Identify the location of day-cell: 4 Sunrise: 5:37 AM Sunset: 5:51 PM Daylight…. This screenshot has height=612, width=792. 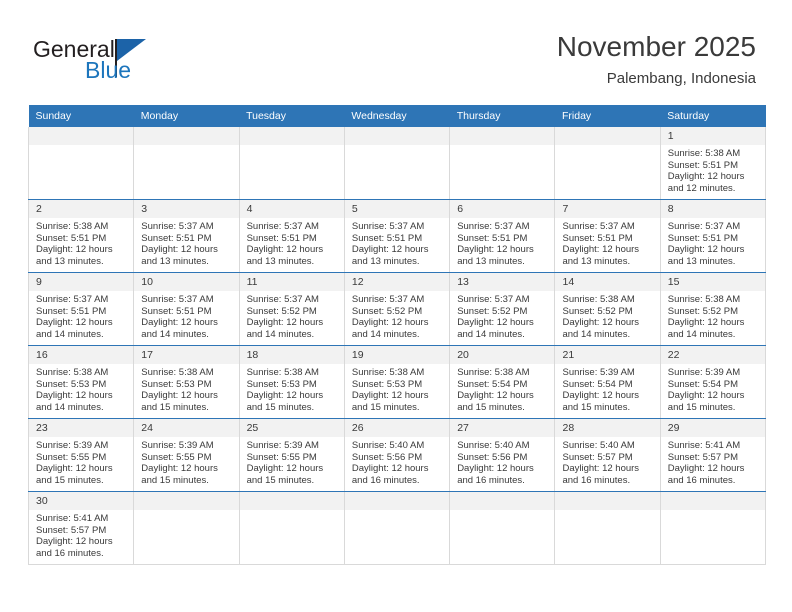
(291, 236).